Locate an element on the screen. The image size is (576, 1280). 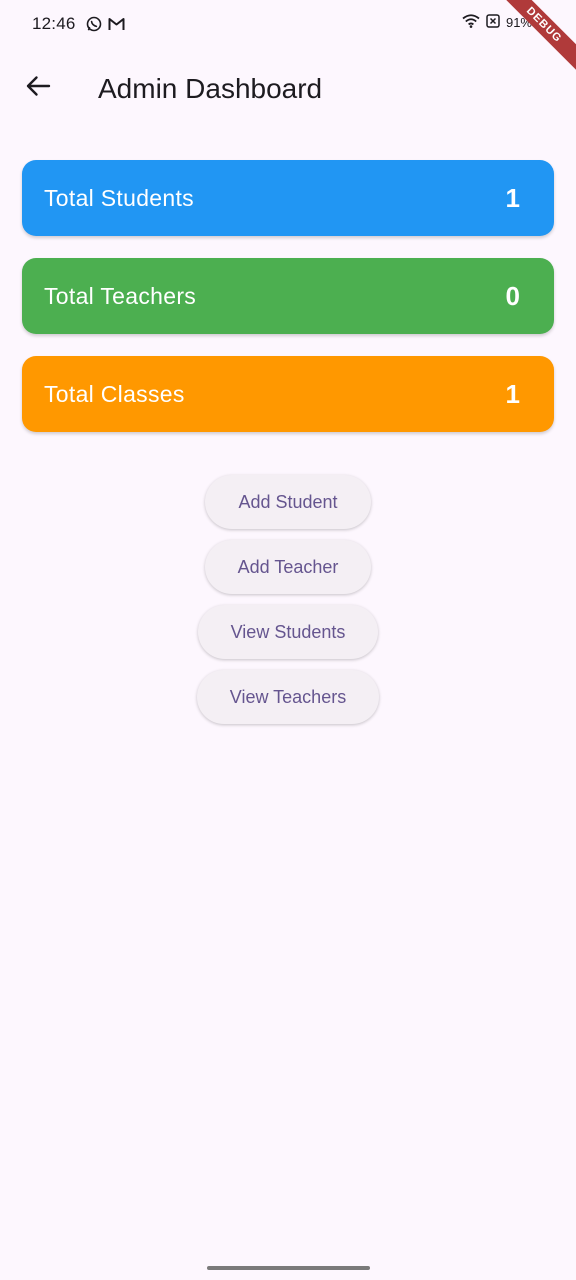
wifi-icon is located at coordinates (471, 22).